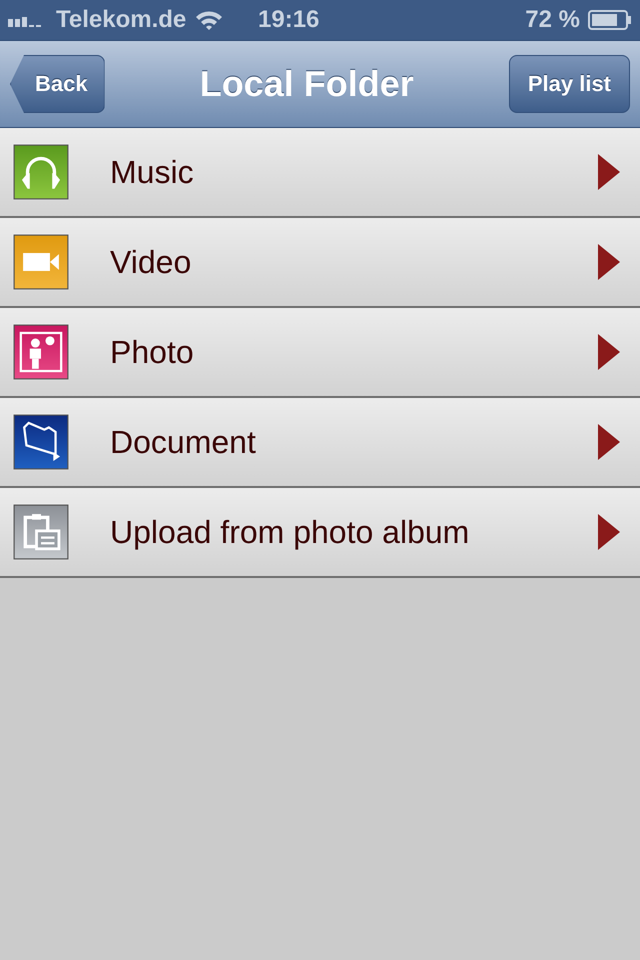  I want to click on battery-percent: 72 %, so click(552, 20).